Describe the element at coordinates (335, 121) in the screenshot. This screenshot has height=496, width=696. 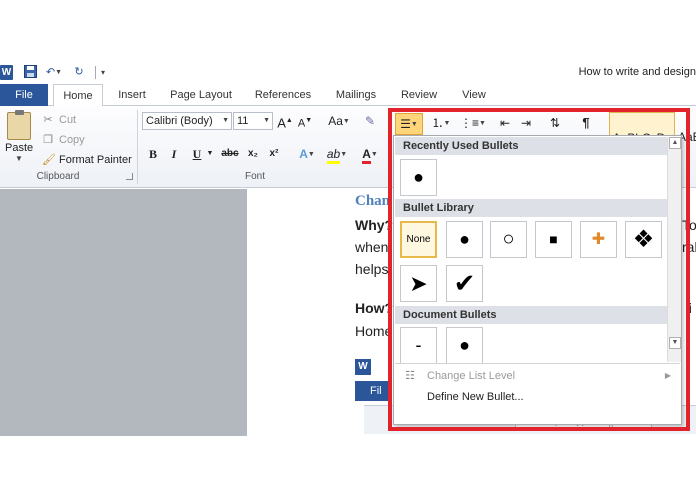
I see `change-case-label: Aa` at that location.